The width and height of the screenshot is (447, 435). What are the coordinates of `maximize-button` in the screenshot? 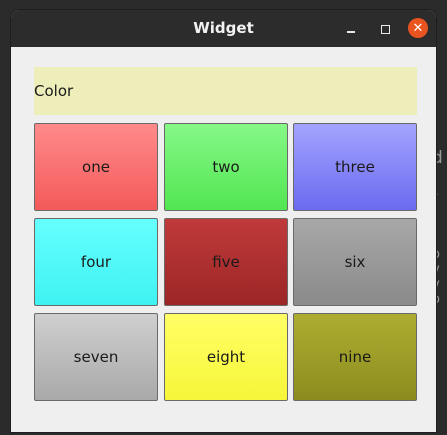 It's located at (385, 29).